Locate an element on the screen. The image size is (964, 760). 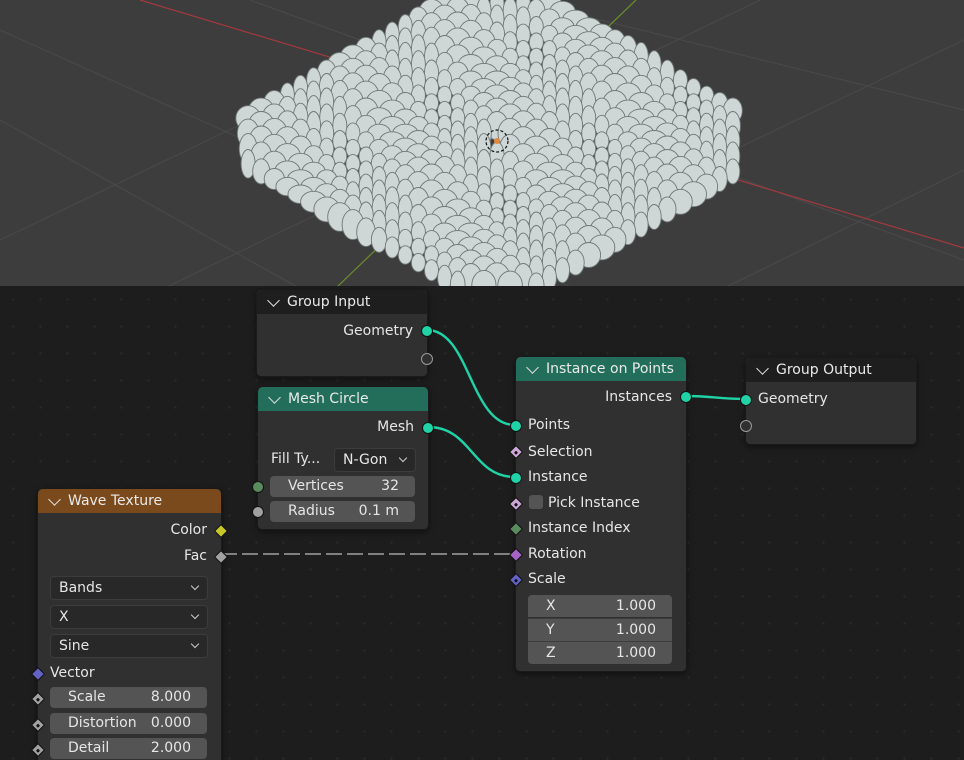
geometry-output-label: Geometry is located at coordinates (378, 331).